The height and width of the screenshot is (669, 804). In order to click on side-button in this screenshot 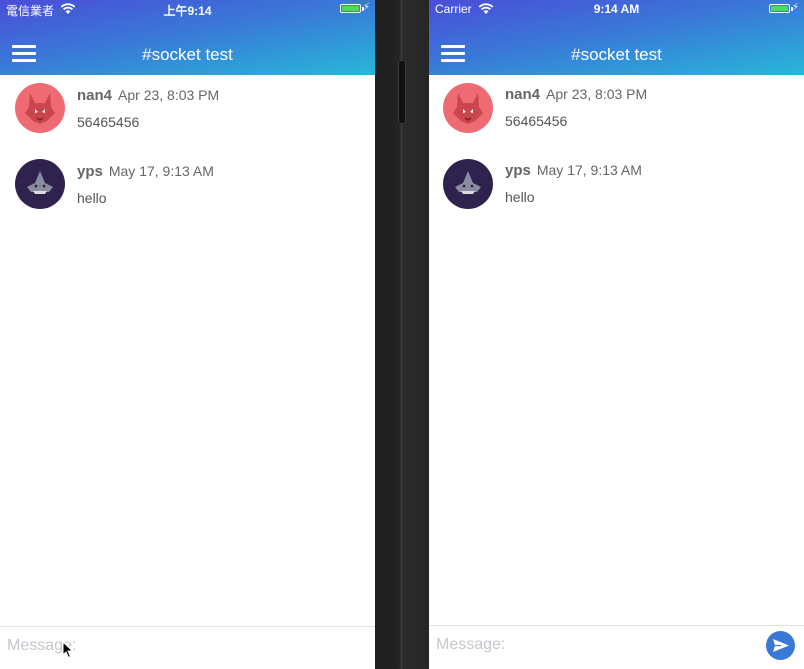, I will do `click(402, 92)`.